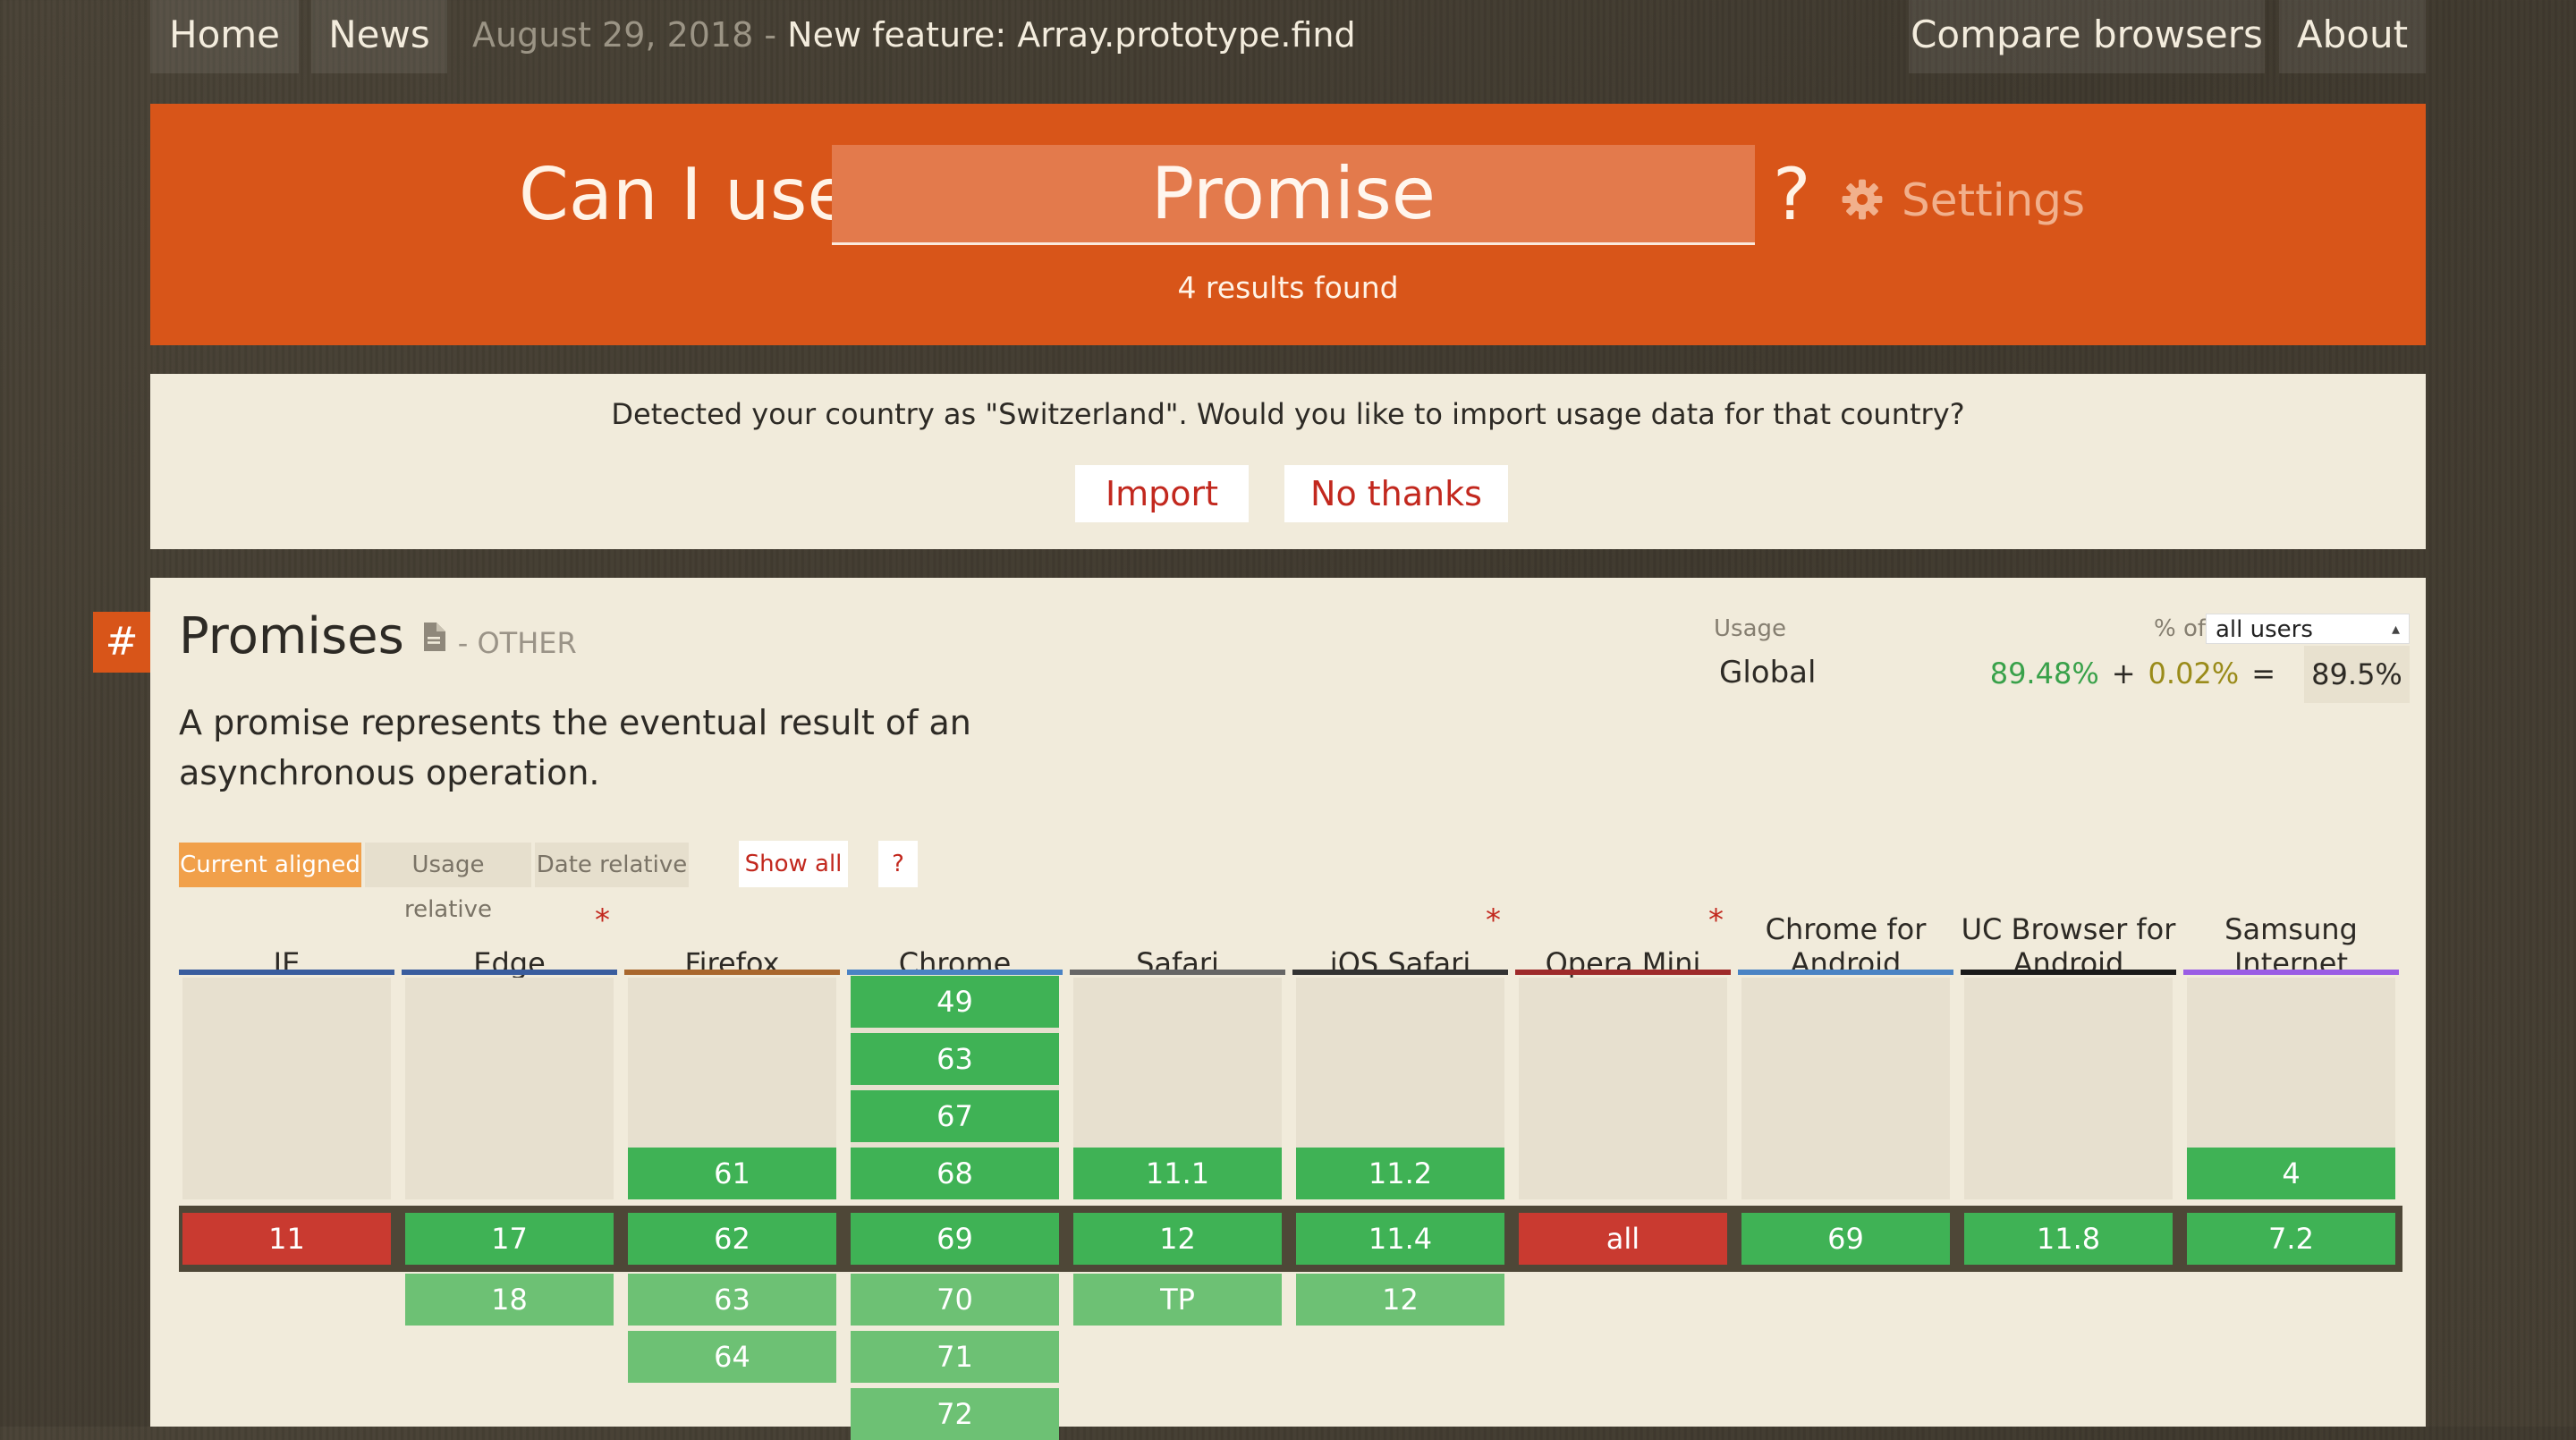 This screenshot has height=1440, width=2576. I want to click on nav-home: Home, so click(224, 36).